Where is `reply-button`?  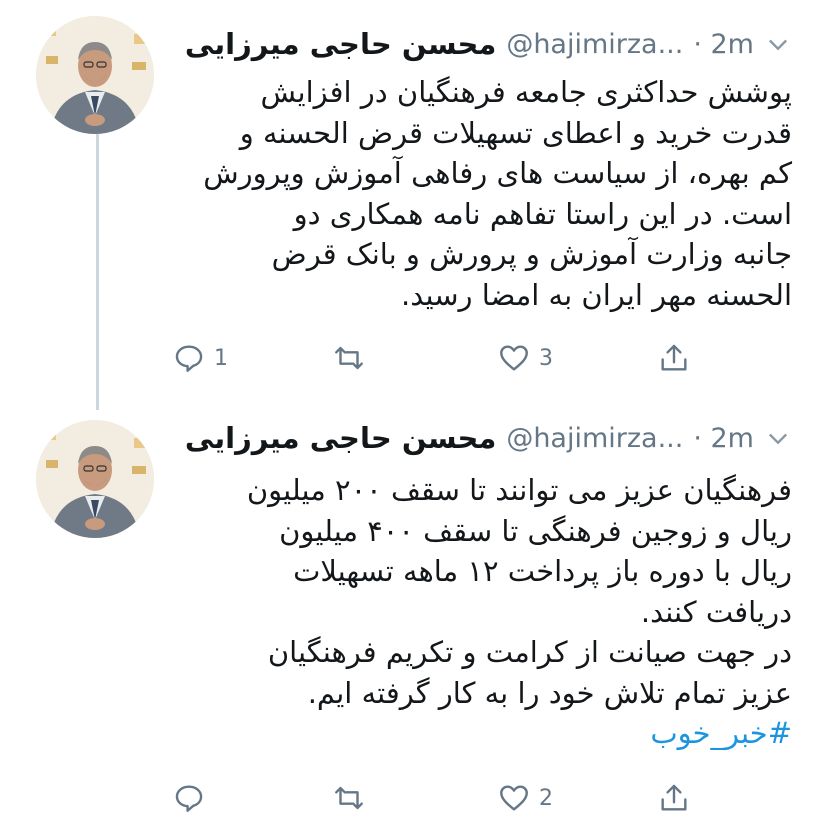
reply-button is located at coordinates (193, 798).